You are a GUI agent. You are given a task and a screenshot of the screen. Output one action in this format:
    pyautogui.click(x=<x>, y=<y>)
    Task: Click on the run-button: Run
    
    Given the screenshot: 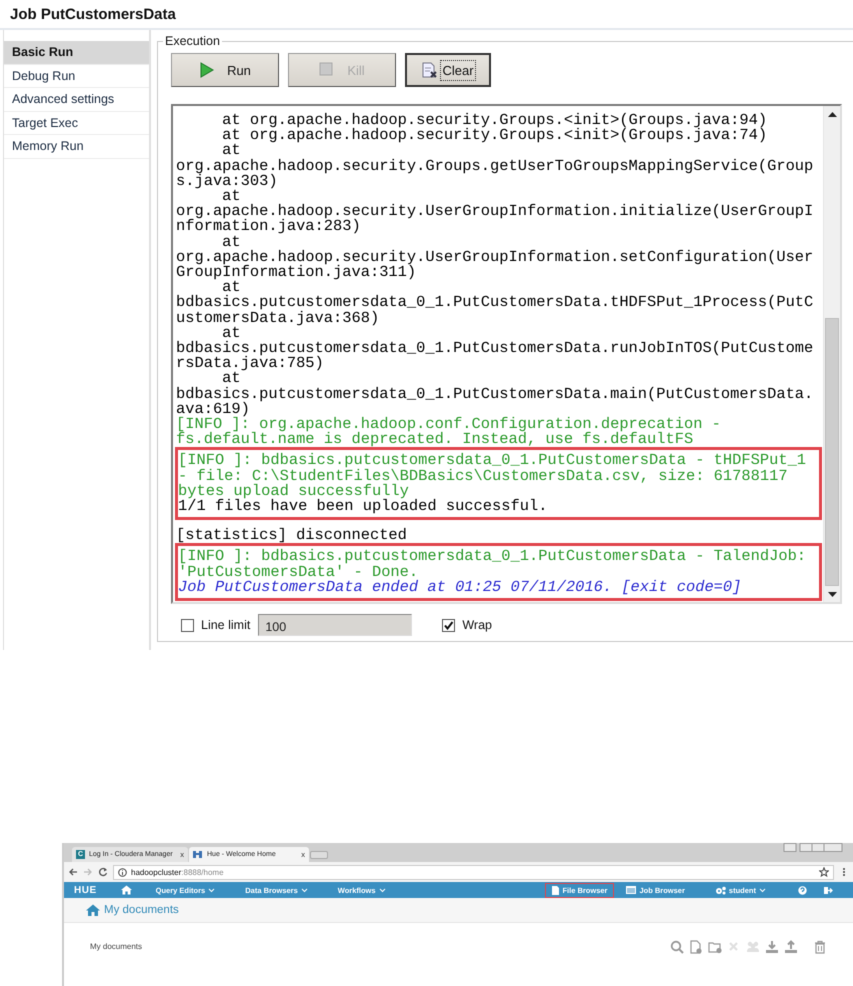 What is the action you would take?
    pyautogui.click(x=225, y=70)
    